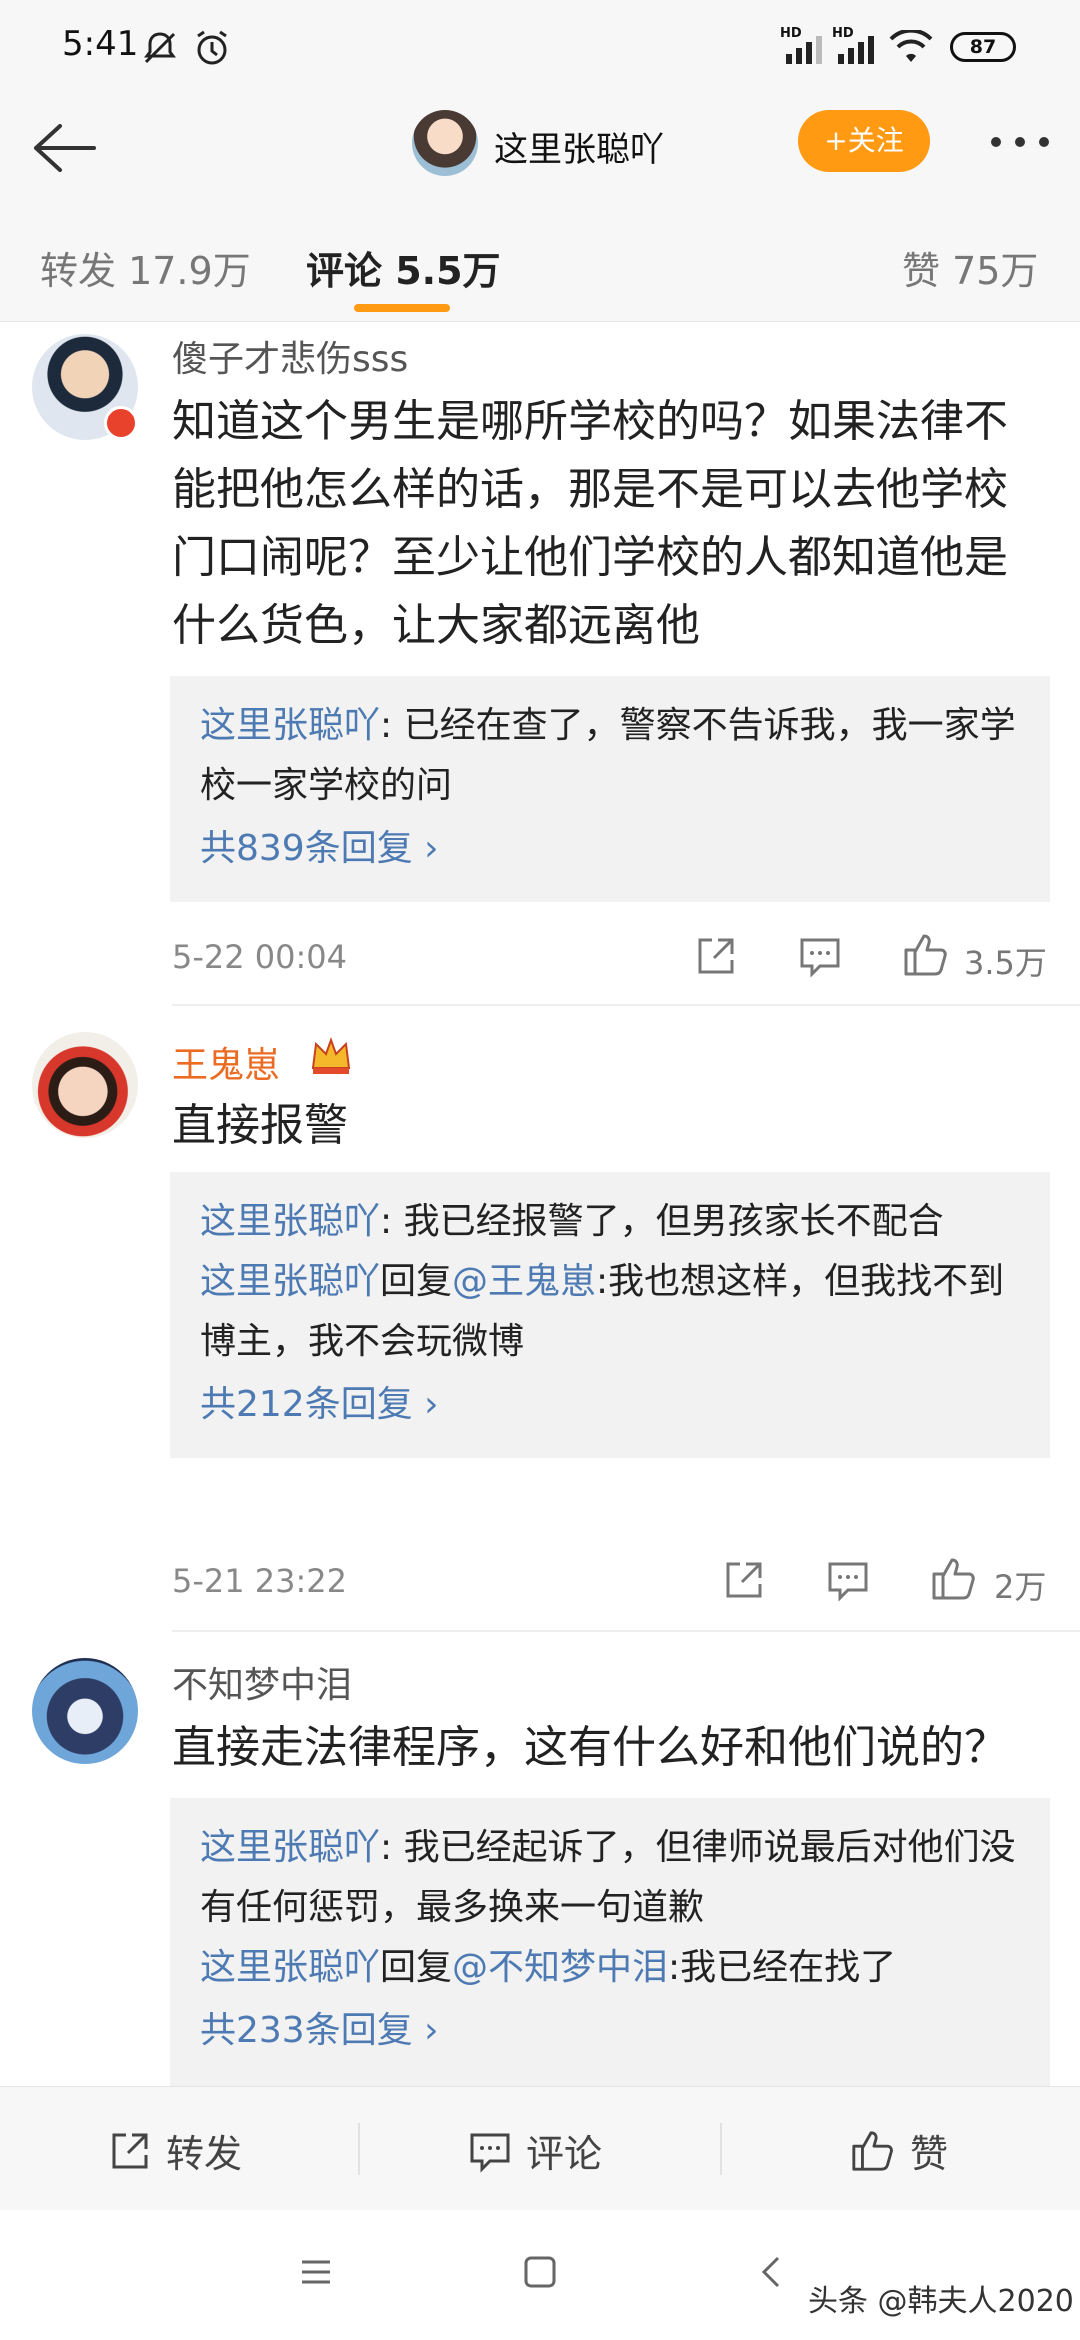  Describe the element at coordinates (772, 2274) in the screenshot. I see `back-chevron-icon` at that location.